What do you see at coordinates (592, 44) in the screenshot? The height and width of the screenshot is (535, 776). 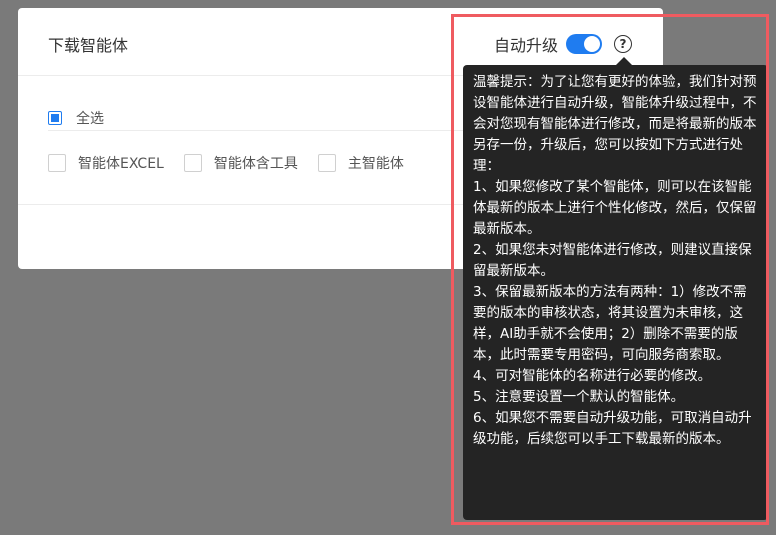 I see `toggle-knob` at bounding box center [592, 44].